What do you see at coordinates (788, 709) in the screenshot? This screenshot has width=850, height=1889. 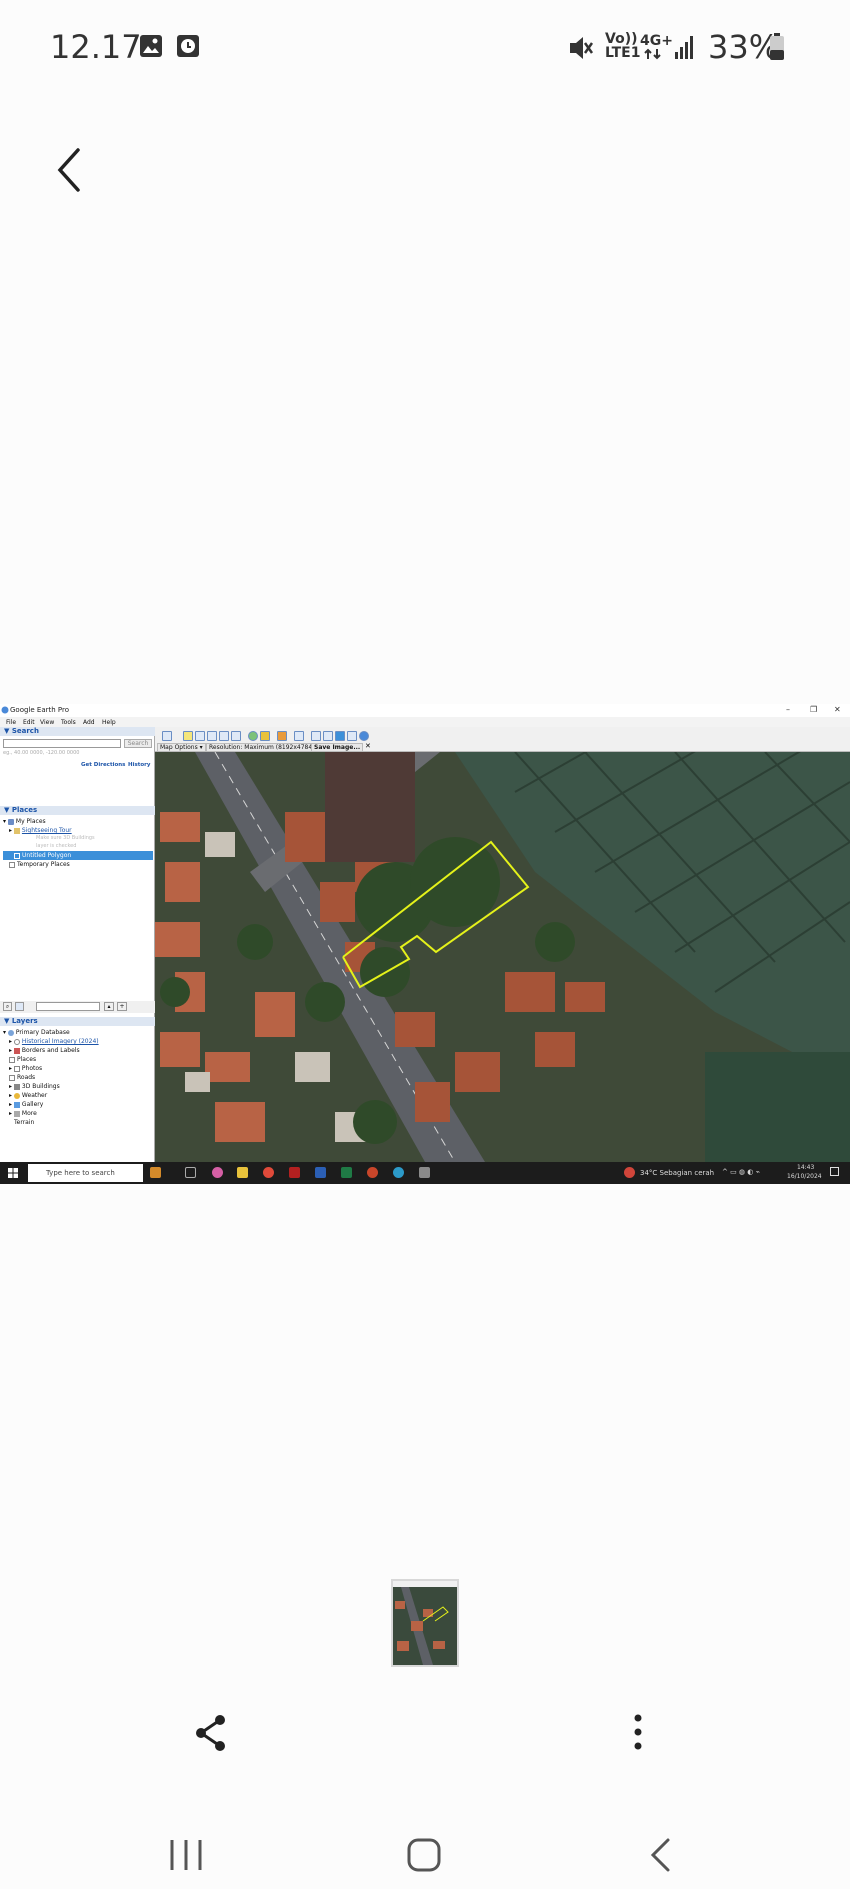 I see `minimize-icon: –` at bounding box center [788, 709].